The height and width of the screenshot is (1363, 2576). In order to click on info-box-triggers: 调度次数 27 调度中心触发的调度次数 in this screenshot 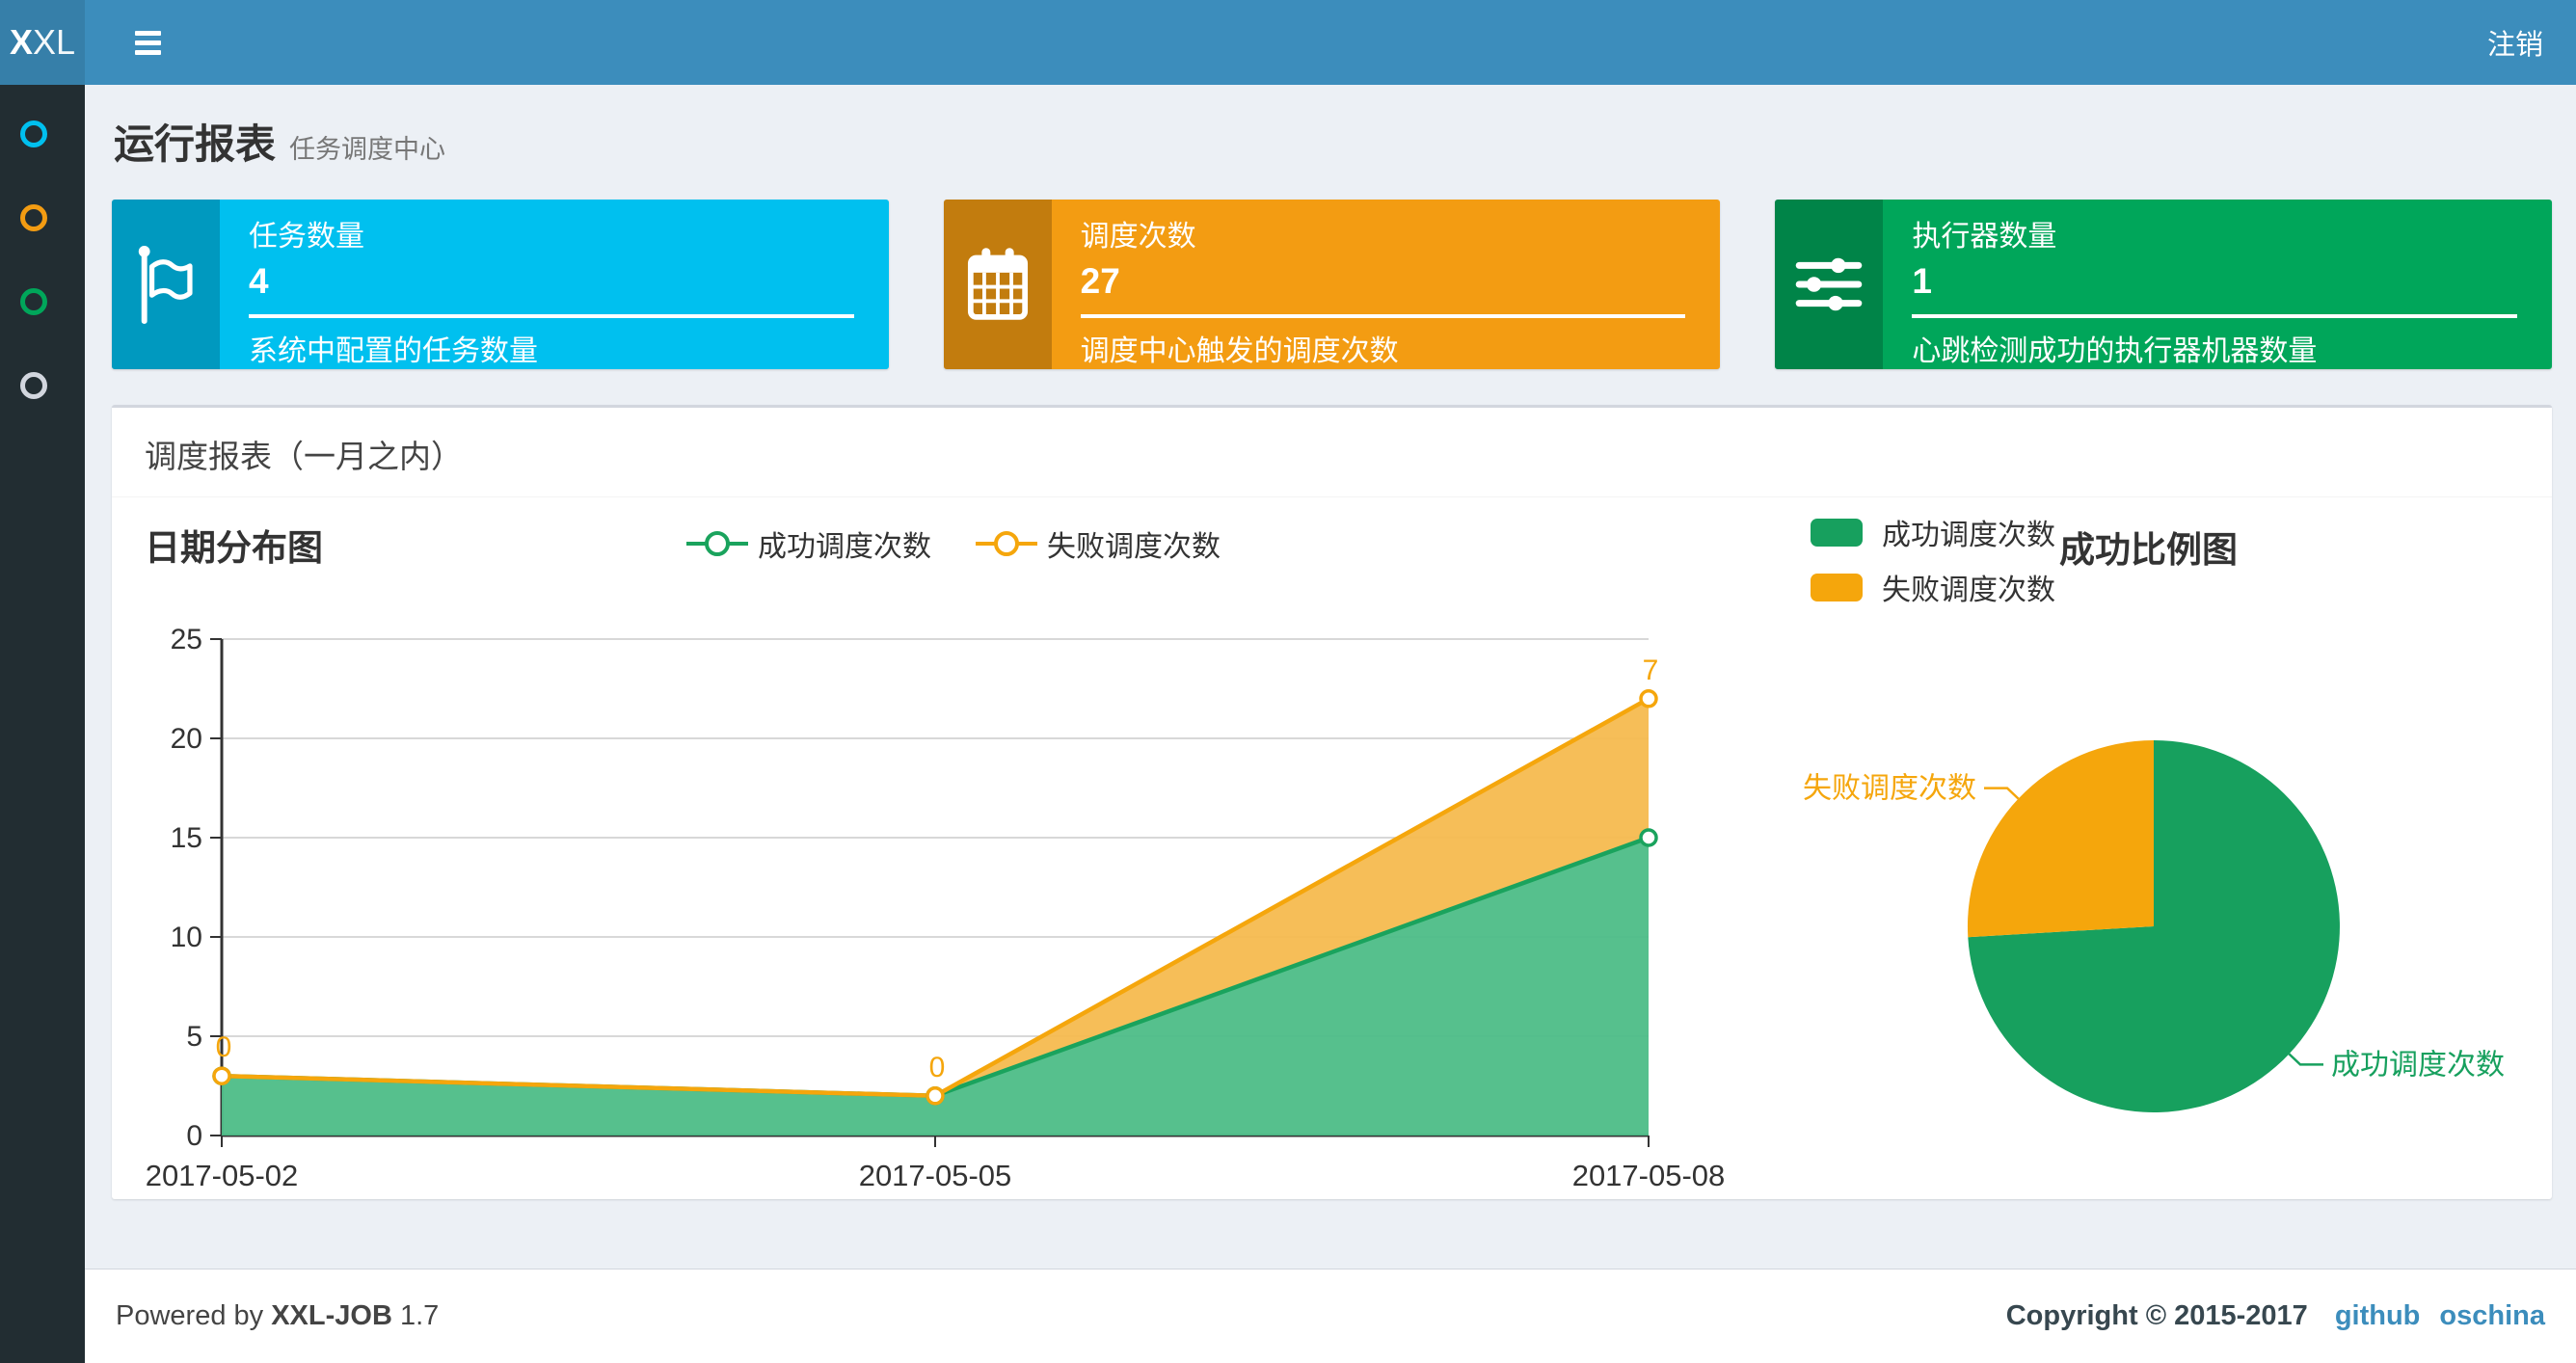, I will do `click(1332, 284)`.